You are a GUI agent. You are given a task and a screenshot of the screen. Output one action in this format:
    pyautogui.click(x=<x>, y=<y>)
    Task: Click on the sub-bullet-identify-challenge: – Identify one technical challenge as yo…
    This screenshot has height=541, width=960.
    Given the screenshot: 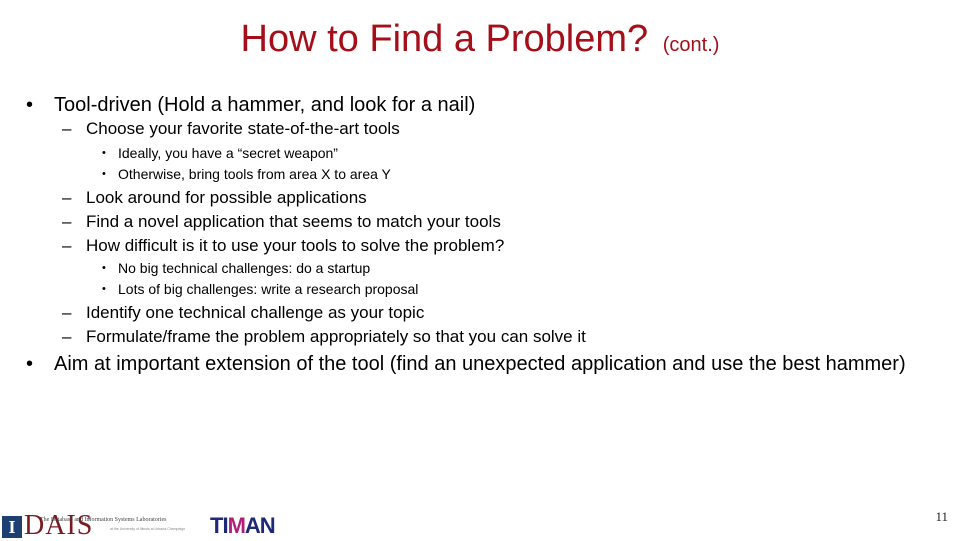 What is the action you would take?
    pyautogui.click(x=243, y=313)
    